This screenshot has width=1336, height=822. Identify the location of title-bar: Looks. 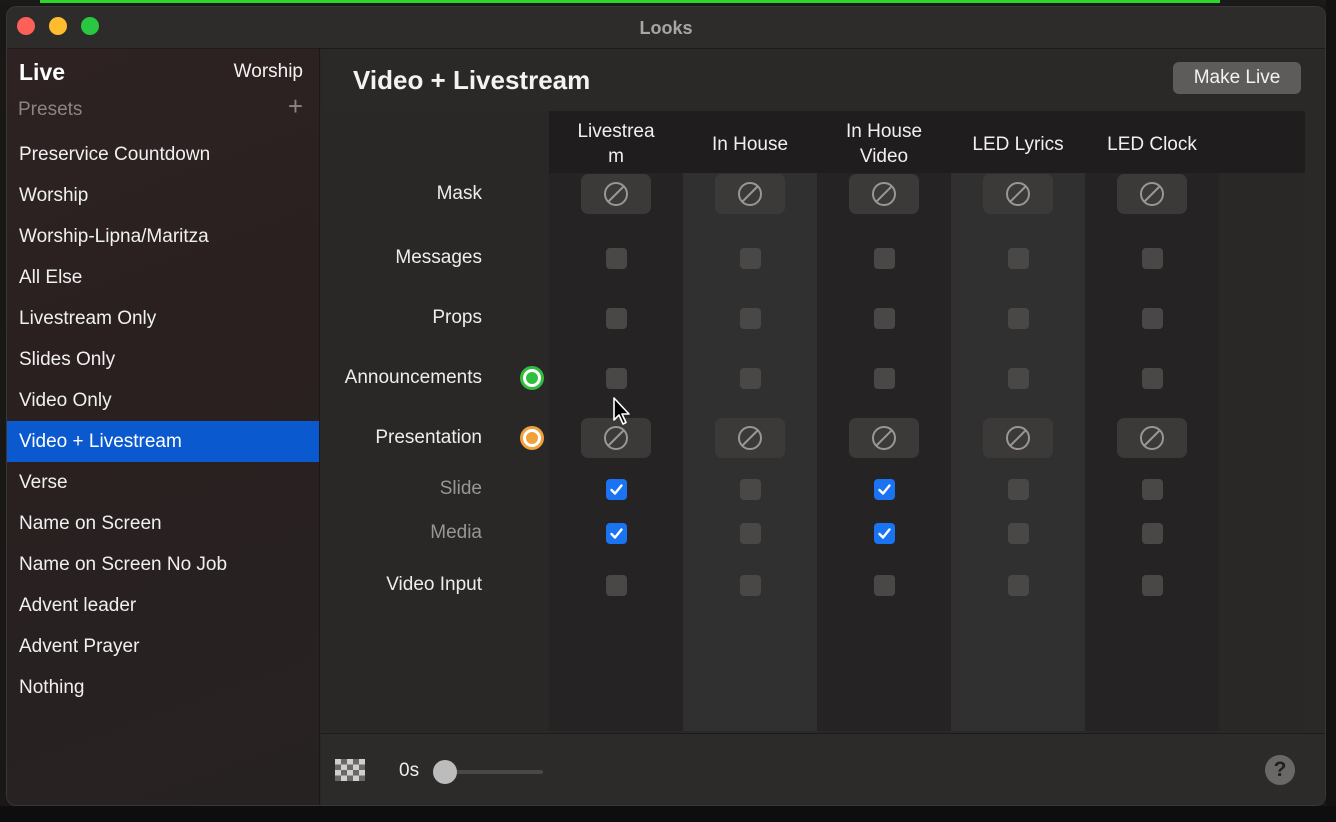
(666, 28).